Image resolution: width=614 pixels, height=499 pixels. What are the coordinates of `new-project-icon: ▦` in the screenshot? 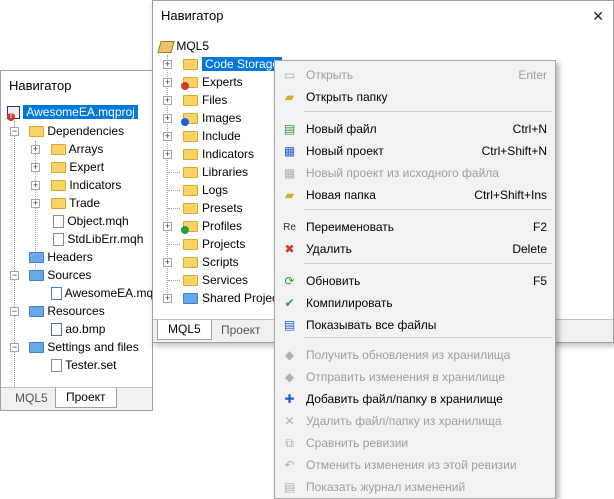 It's located at (289, 151).